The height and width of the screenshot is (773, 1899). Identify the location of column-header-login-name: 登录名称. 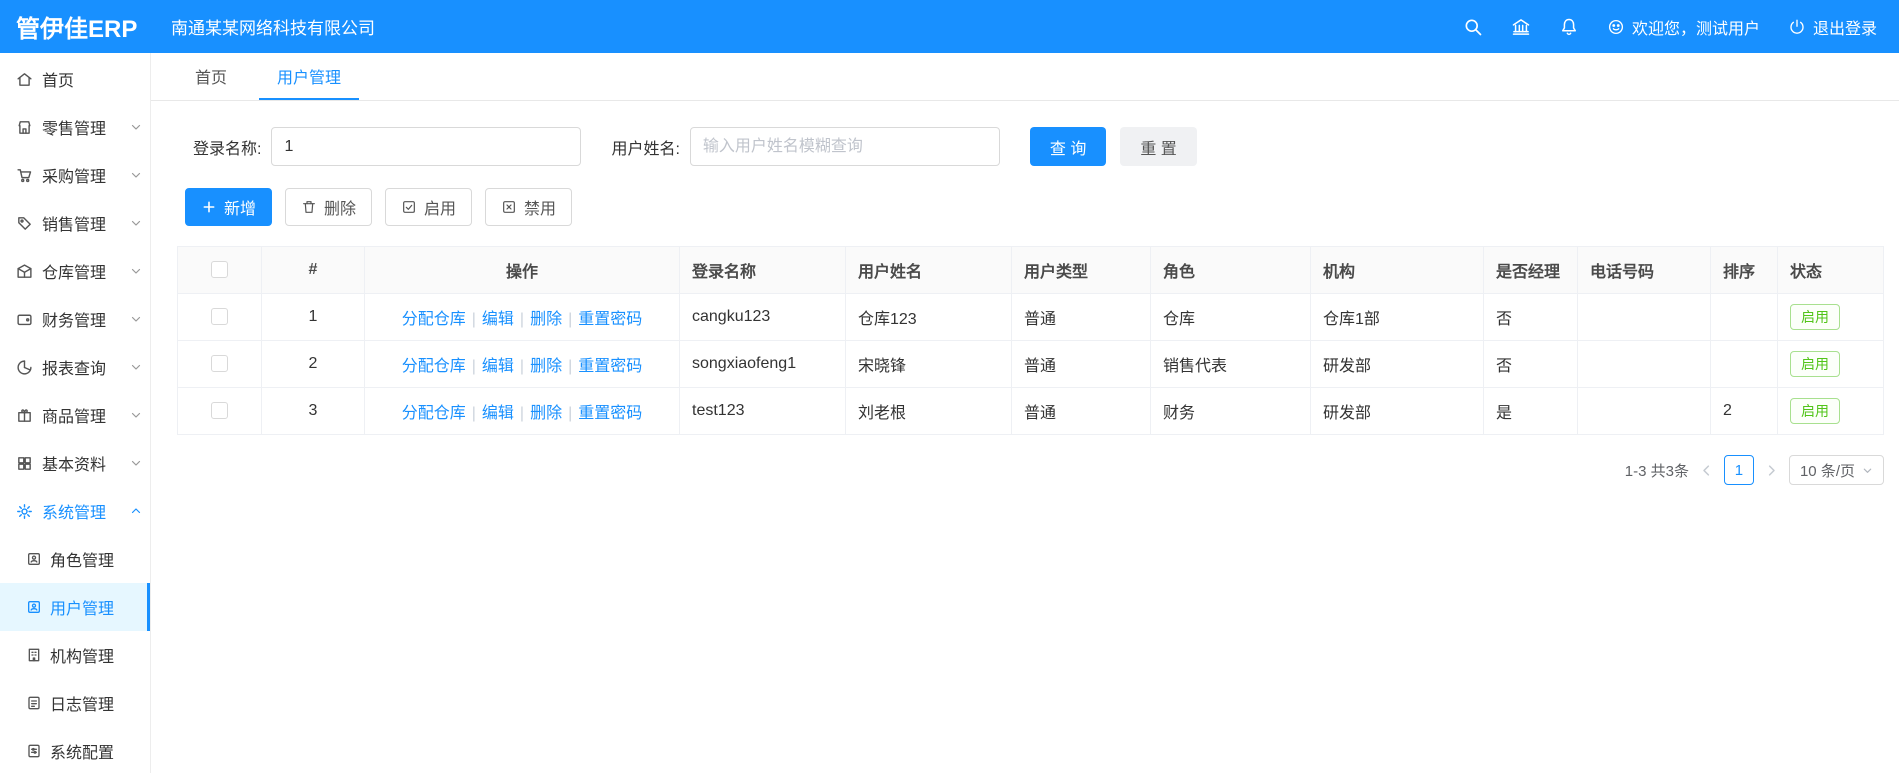
(762, 270).